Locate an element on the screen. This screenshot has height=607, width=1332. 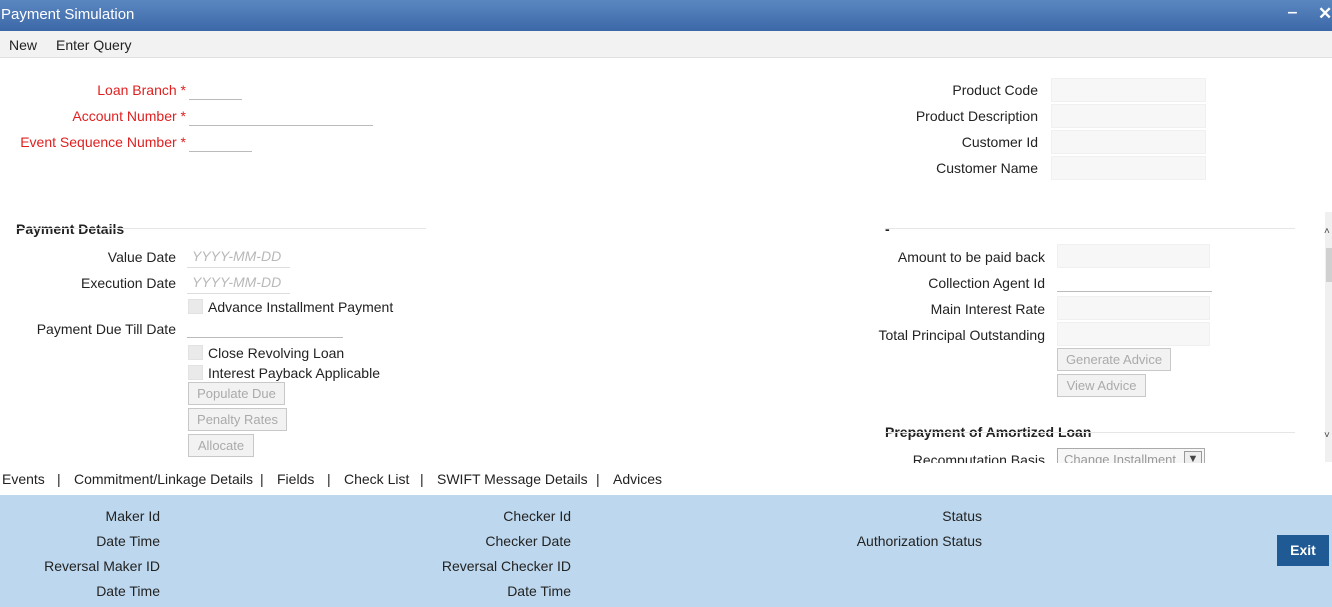
interest-payback-applicable-checkbox is located at coordinates (195, 372).